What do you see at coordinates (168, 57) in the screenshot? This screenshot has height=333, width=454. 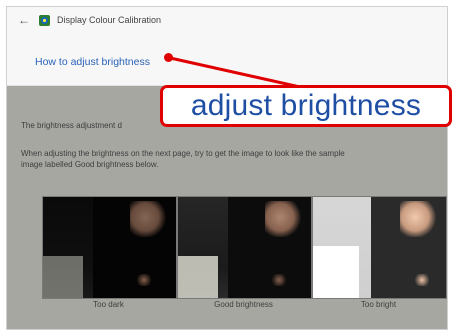 I see `callout-pointer-dot` at bounding box center [168, 57].